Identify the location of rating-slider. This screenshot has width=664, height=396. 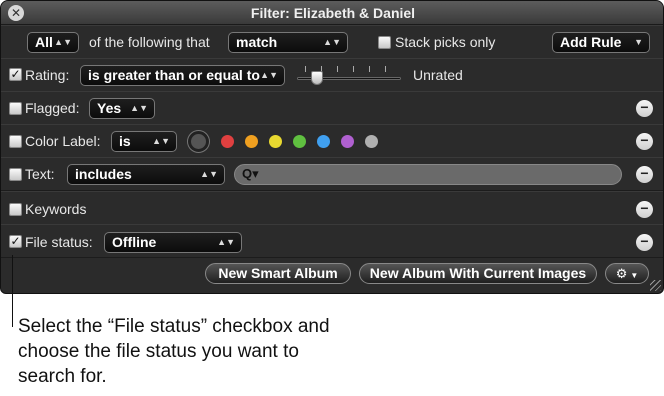
(349, 76).